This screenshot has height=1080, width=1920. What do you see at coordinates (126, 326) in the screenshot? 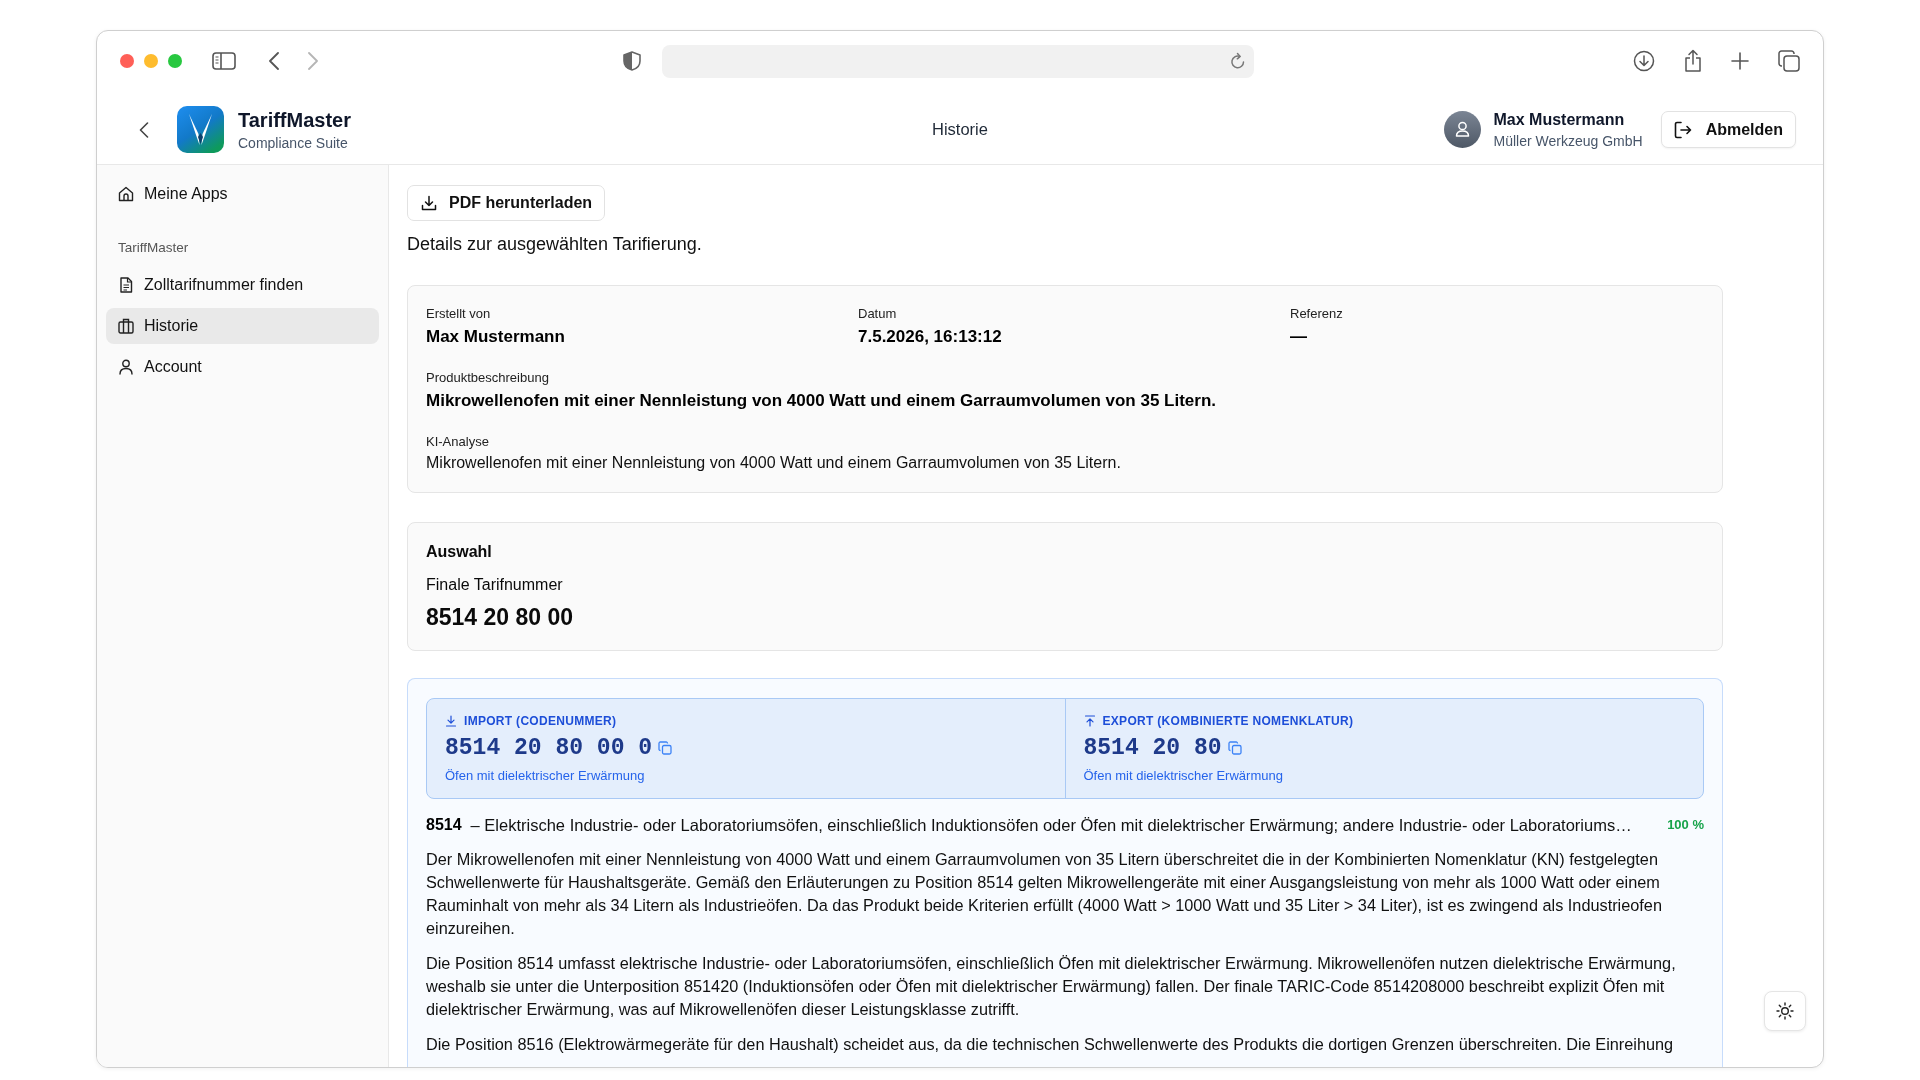
I see `briefcase-icon` at bounding box center [126, 326].